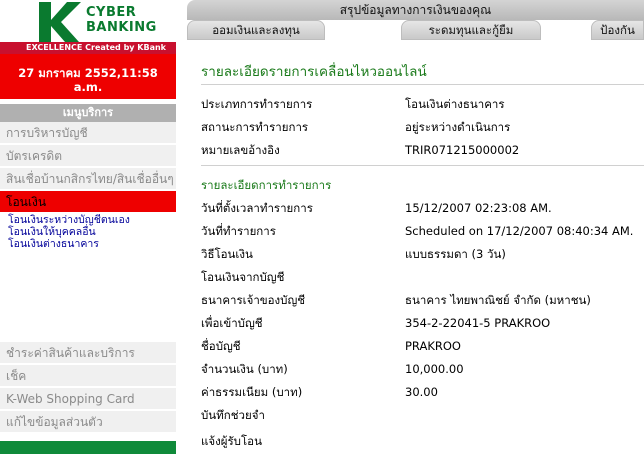 This screenshot has width=644, height=454. Describe the element at coordinates (422, 415) in the screenshot. I see `detail-row-memo: บันทึกช่วยจำ` at that location.